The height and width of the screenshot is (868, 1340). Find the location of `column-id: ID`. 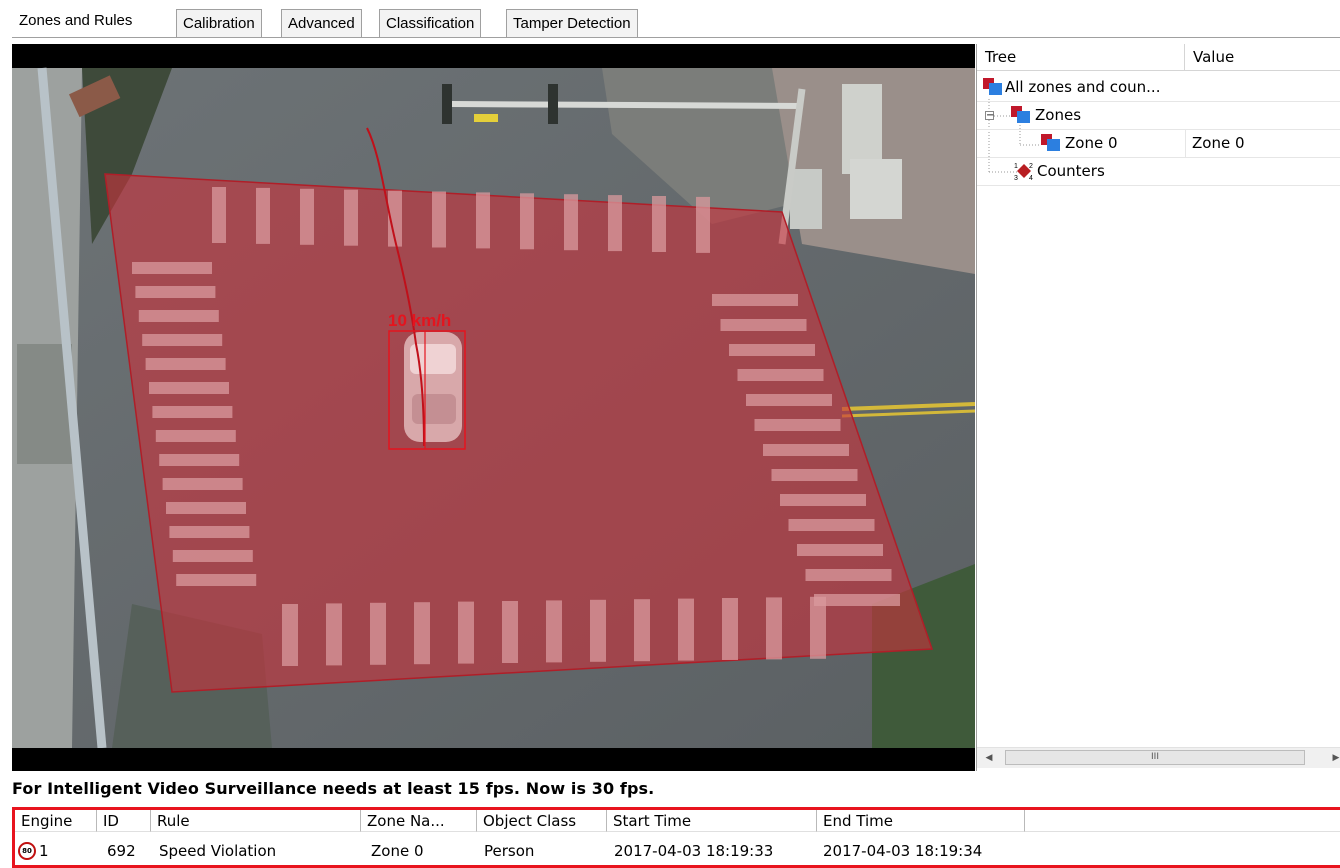

column-id: ID is located at coordinates (124, 821).